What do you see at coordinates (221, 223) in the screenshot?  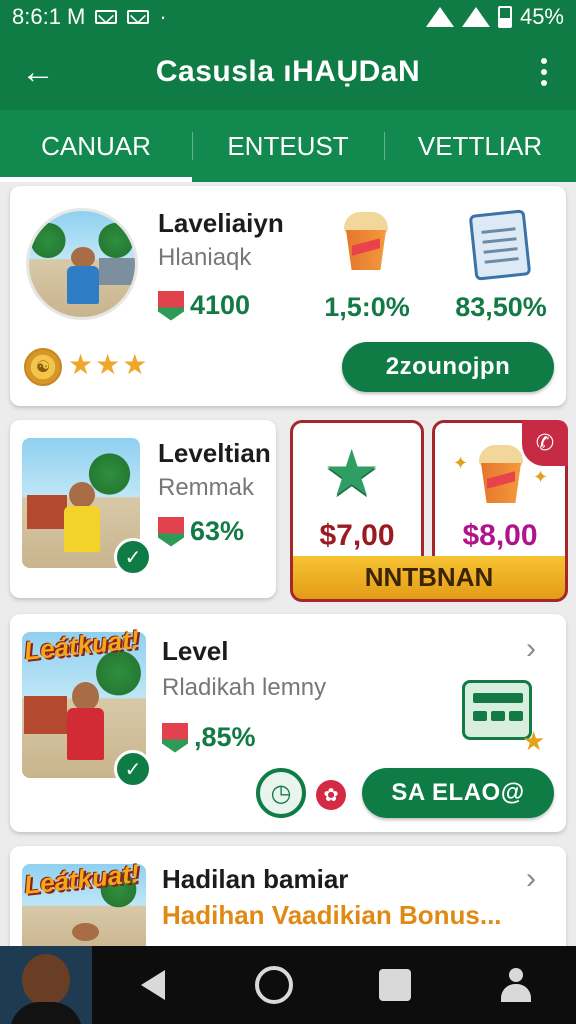 I see `player-name: Laveliaiyn` at bounding box center [221, 223].